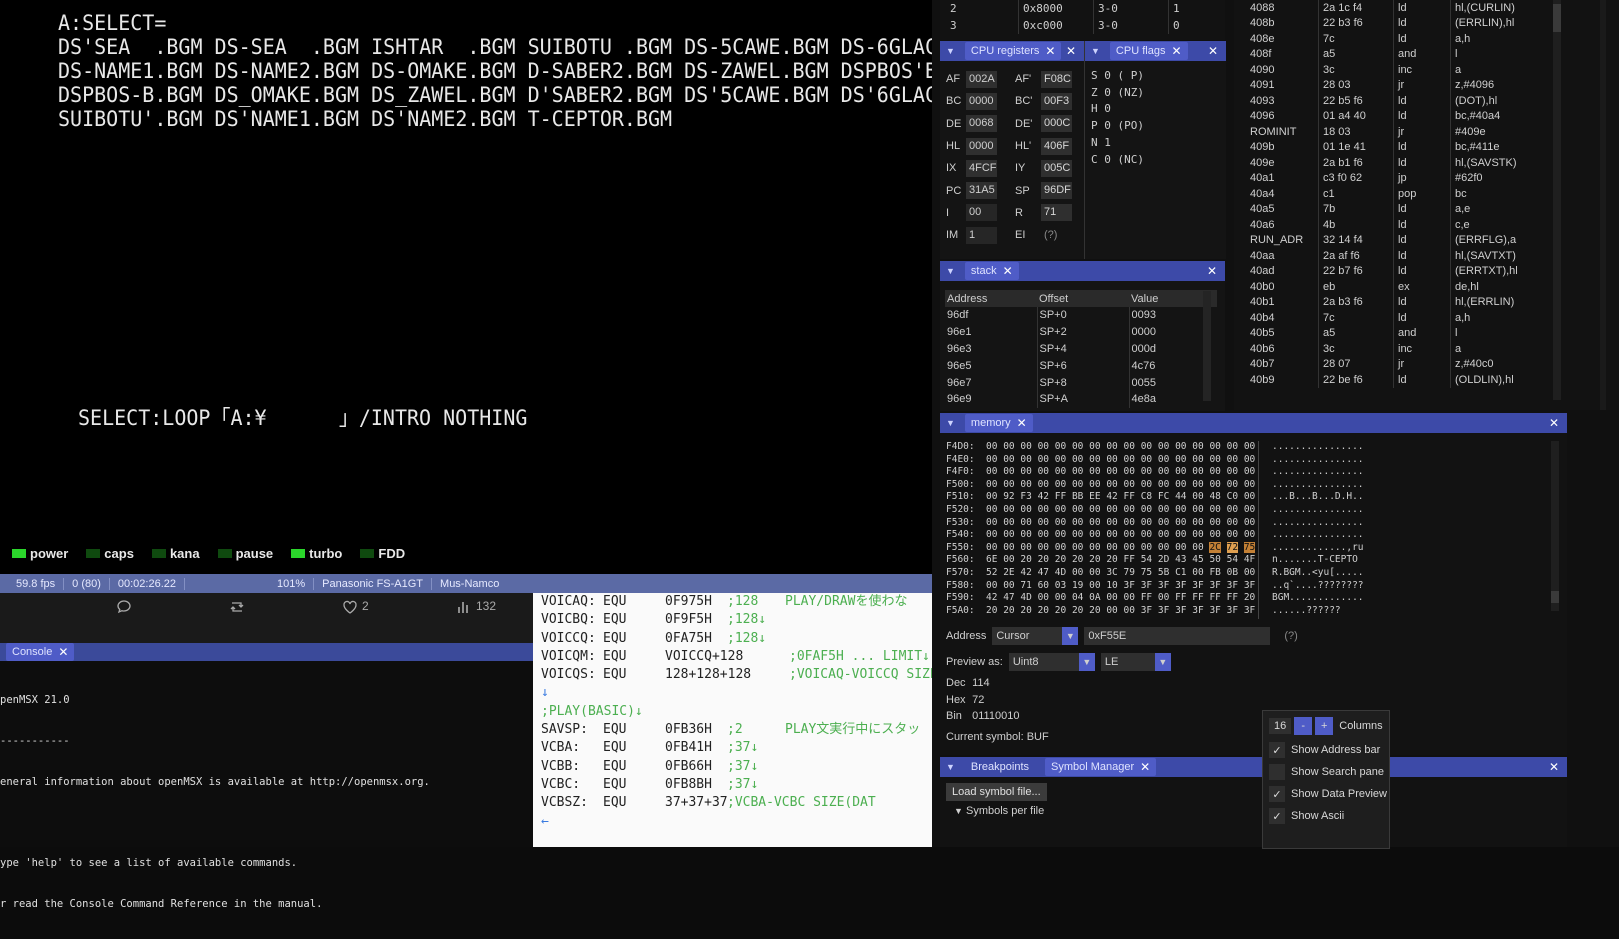 The width and height of the screenshot is (1619, 939). Describe the element at coordinates (1163, 496) in the screenshot. I see `memory-byte: FC` at that location.